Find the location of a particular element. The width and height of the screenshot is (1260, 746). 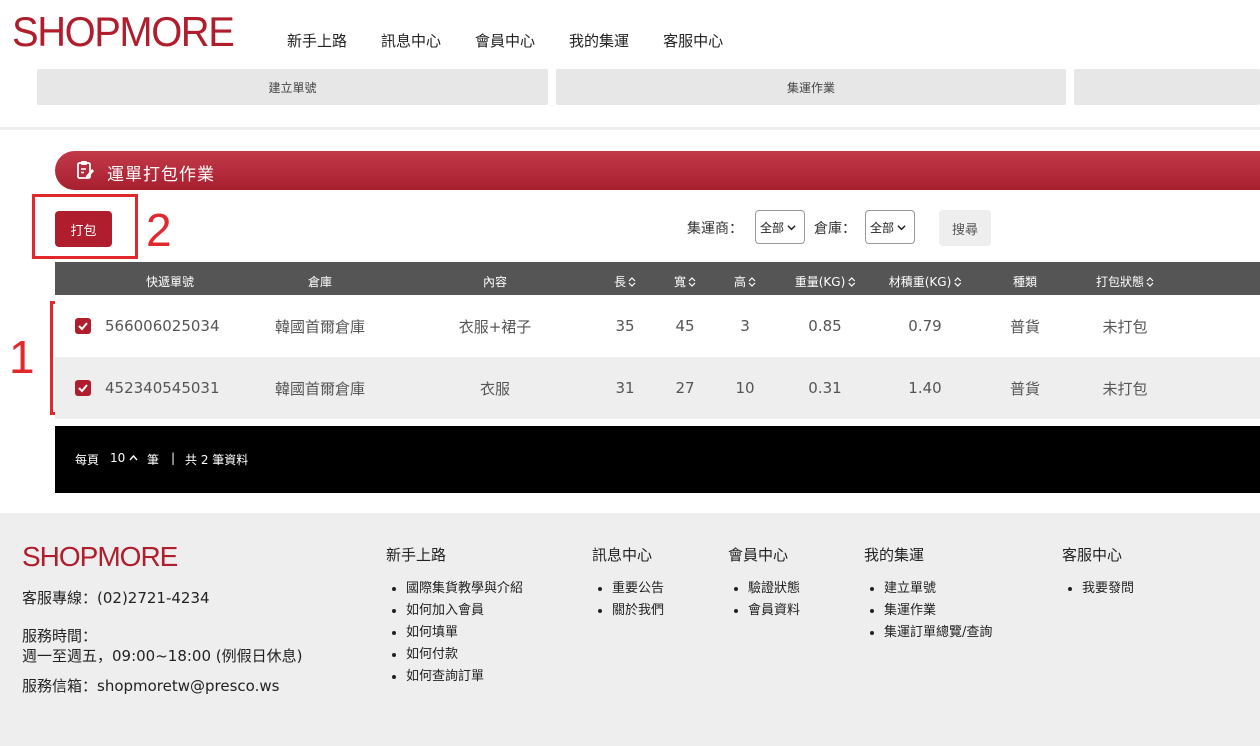

footer-col-title: 新手上路 is located at coordinates (416, 555).